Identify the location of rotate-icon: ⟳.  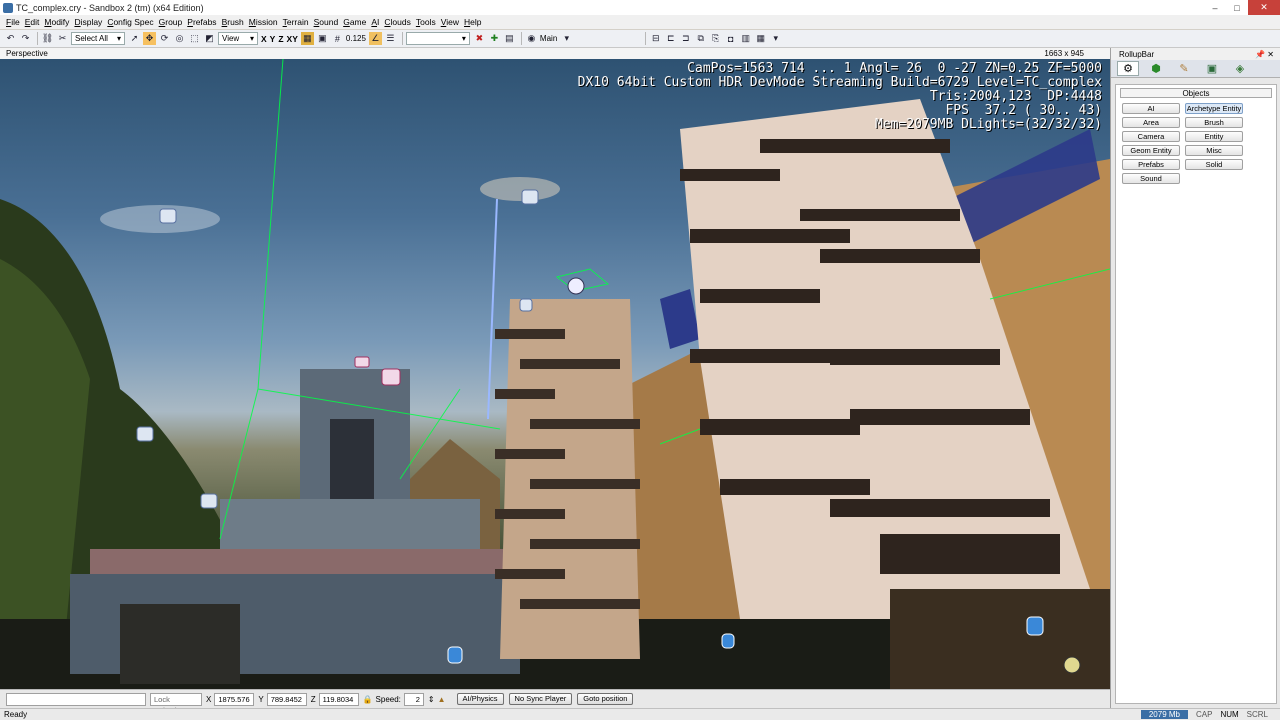
(164, 38).